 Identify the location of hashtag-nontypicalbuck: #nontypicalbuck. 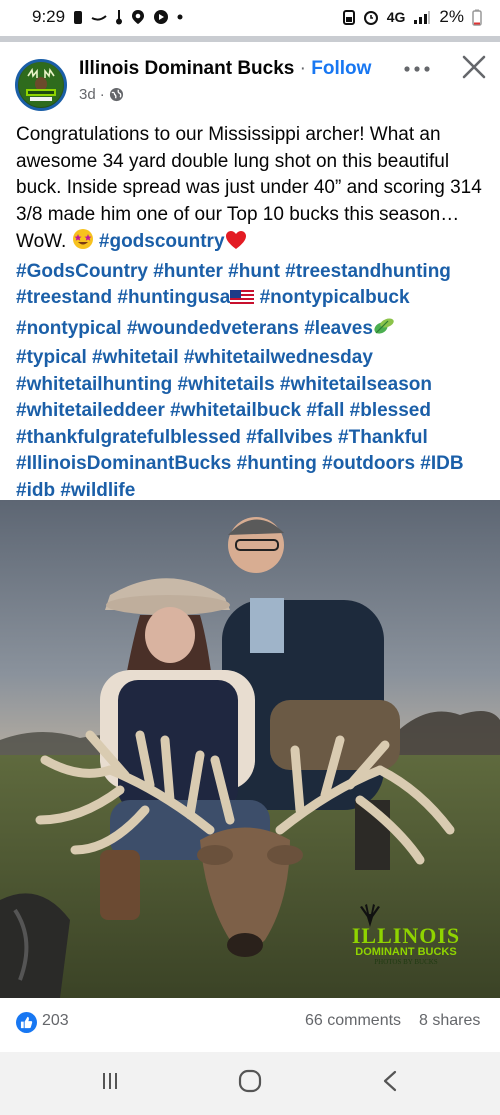
(332, 297).